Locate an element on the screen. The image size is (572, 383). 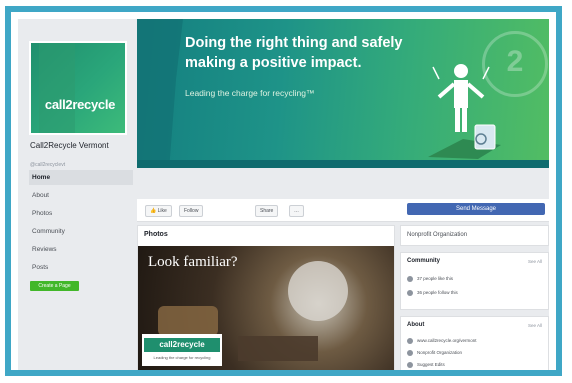
category-card: Nonprofit Organization is located at coordinates (474, 235).